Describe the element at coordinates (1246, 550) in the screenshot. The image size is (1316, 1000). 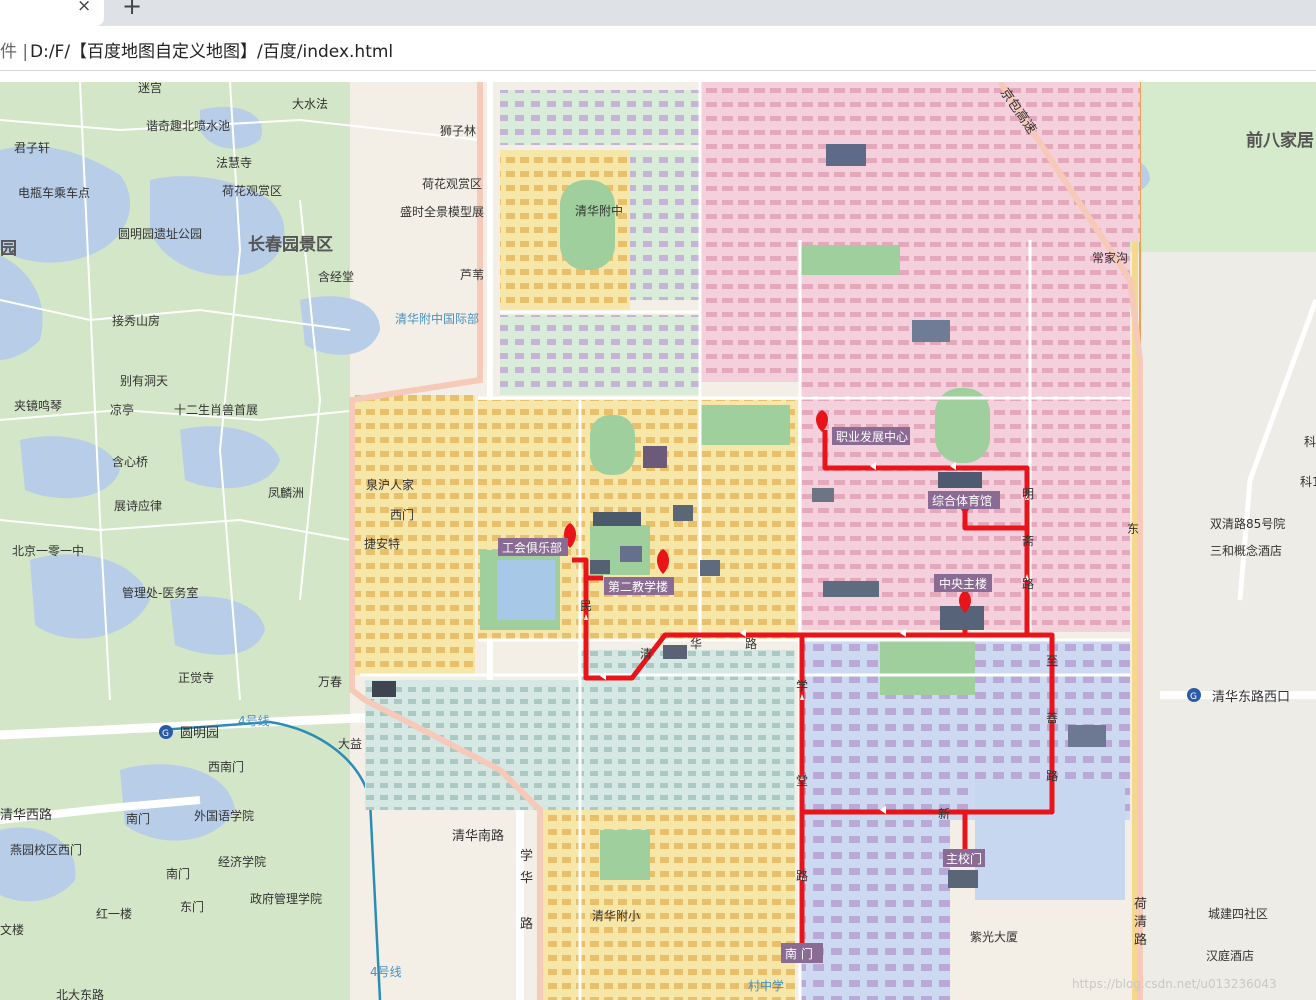
I see `place-sanhe: 三和概念酒店` at that location.